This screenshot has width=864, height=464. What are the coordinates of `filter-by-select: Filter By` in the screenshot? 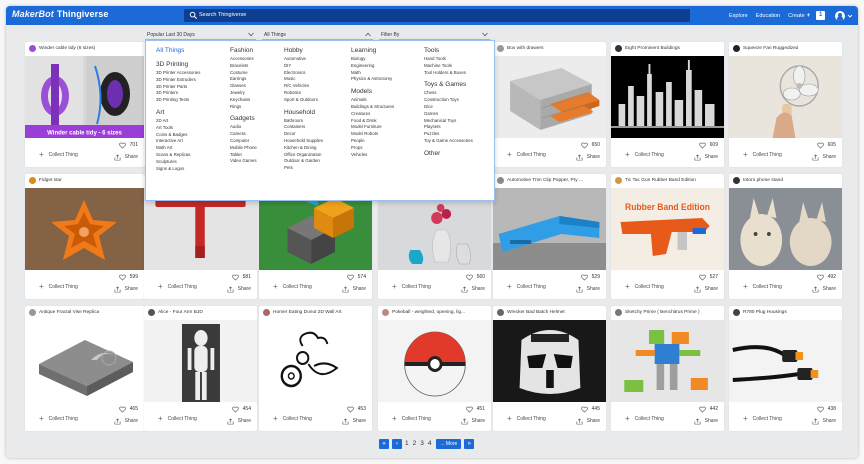 It's located at (434, 35).